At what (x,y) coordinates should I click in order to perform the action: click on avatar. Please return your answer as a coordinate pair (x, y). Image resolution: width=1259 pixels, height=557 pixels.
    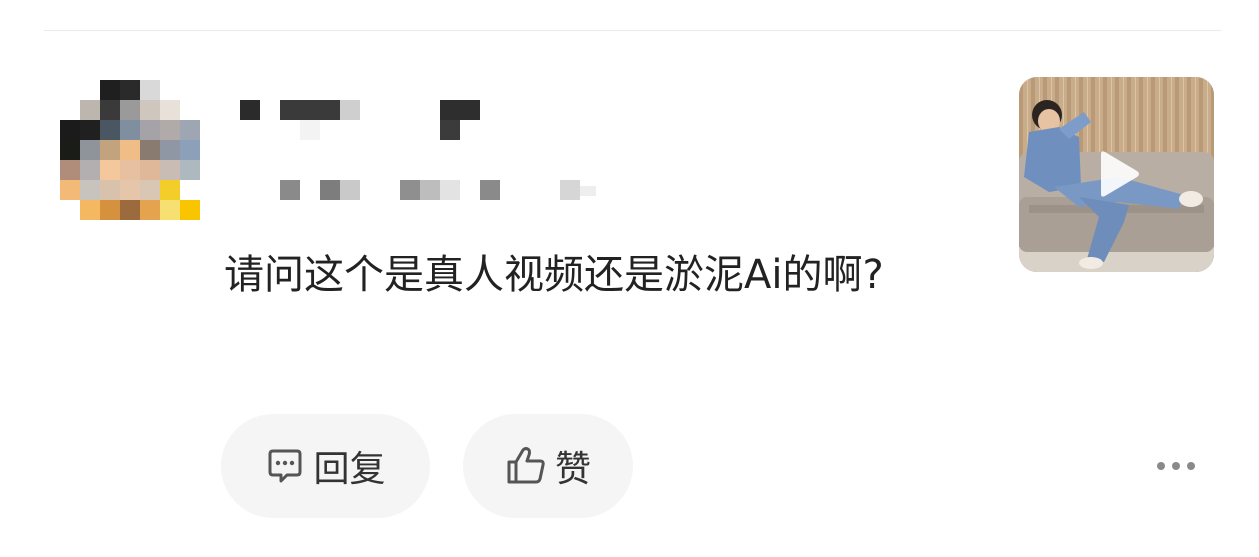
    Looking at the image, I should click on (130, 150).